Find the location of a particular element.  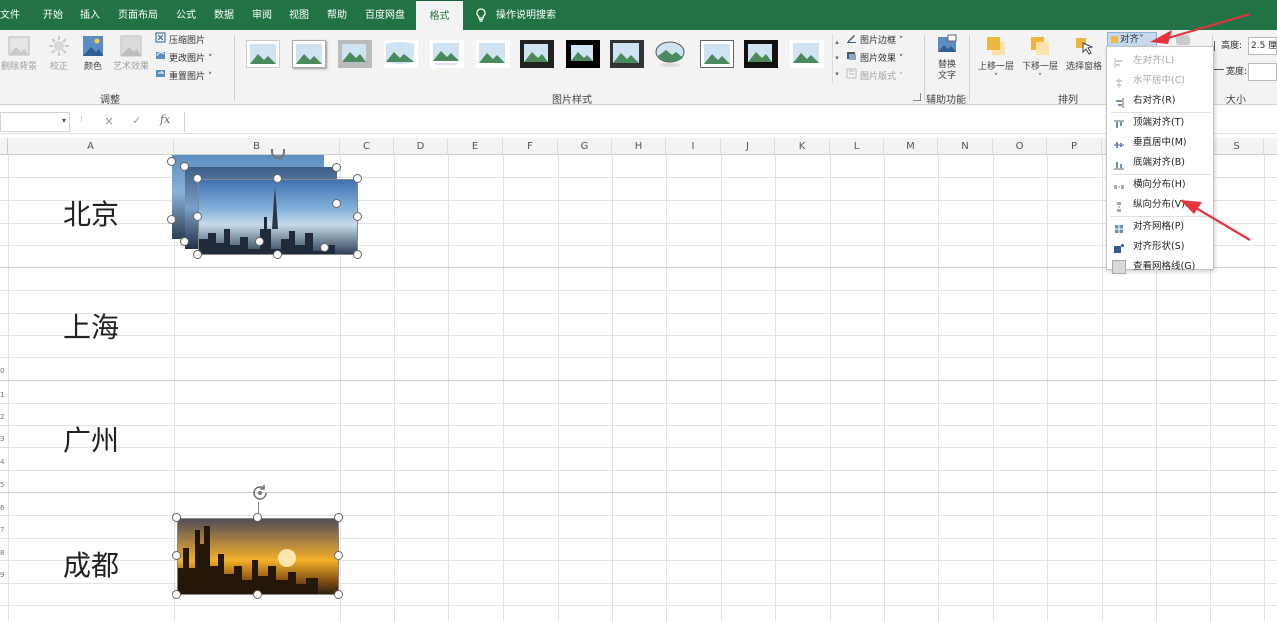

cell-city-chengdu: 成都 is located at coordinates (91, 564).